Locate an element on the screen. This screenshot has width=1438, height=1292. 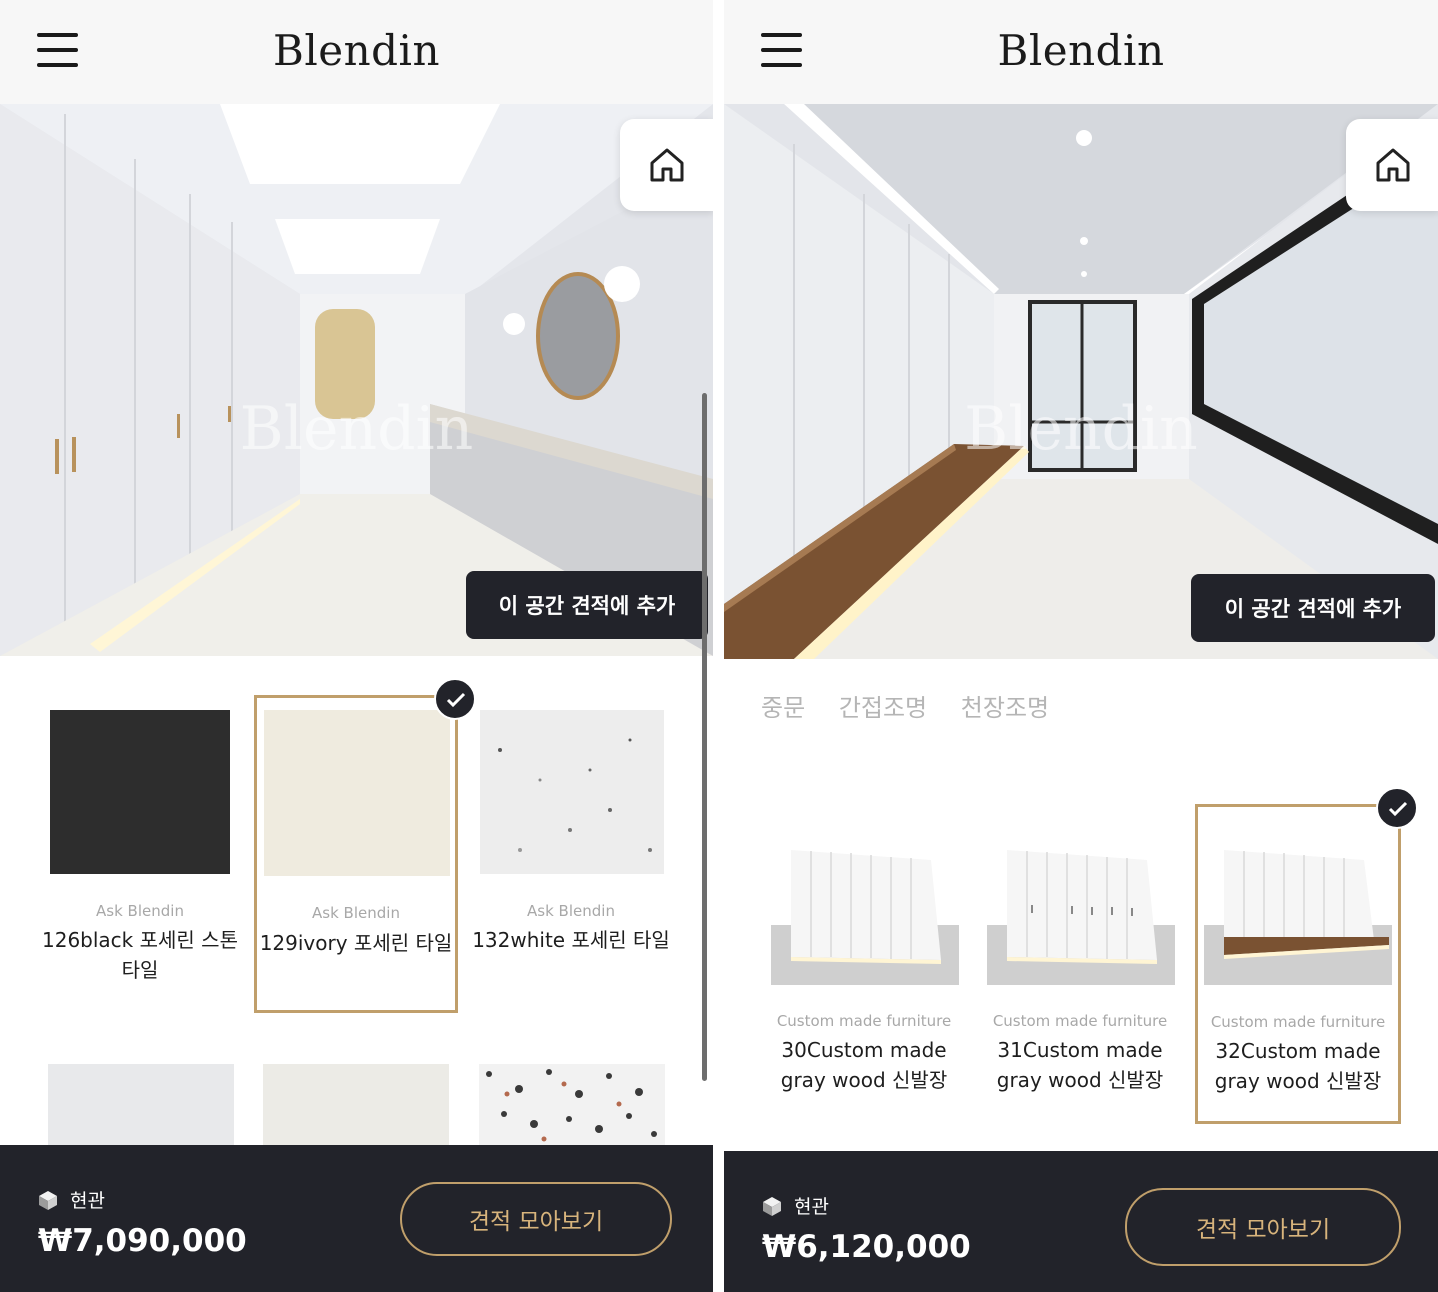
tab-indirect-lighting: 간접조명 is located at coordinates (883, 708).